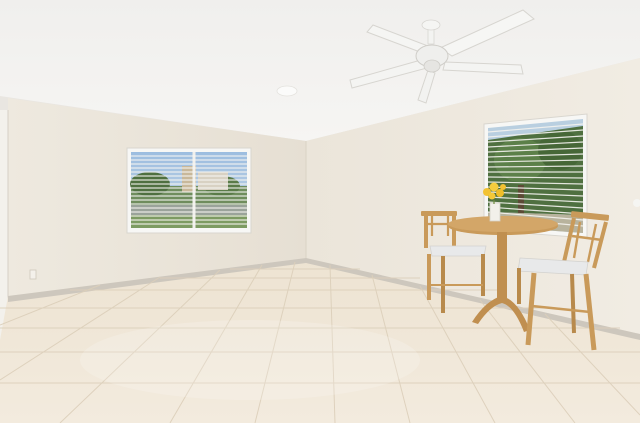  Describe the element at coordinates (33, 274) in the screenshot. I see `power-outlet-icon` at that location.